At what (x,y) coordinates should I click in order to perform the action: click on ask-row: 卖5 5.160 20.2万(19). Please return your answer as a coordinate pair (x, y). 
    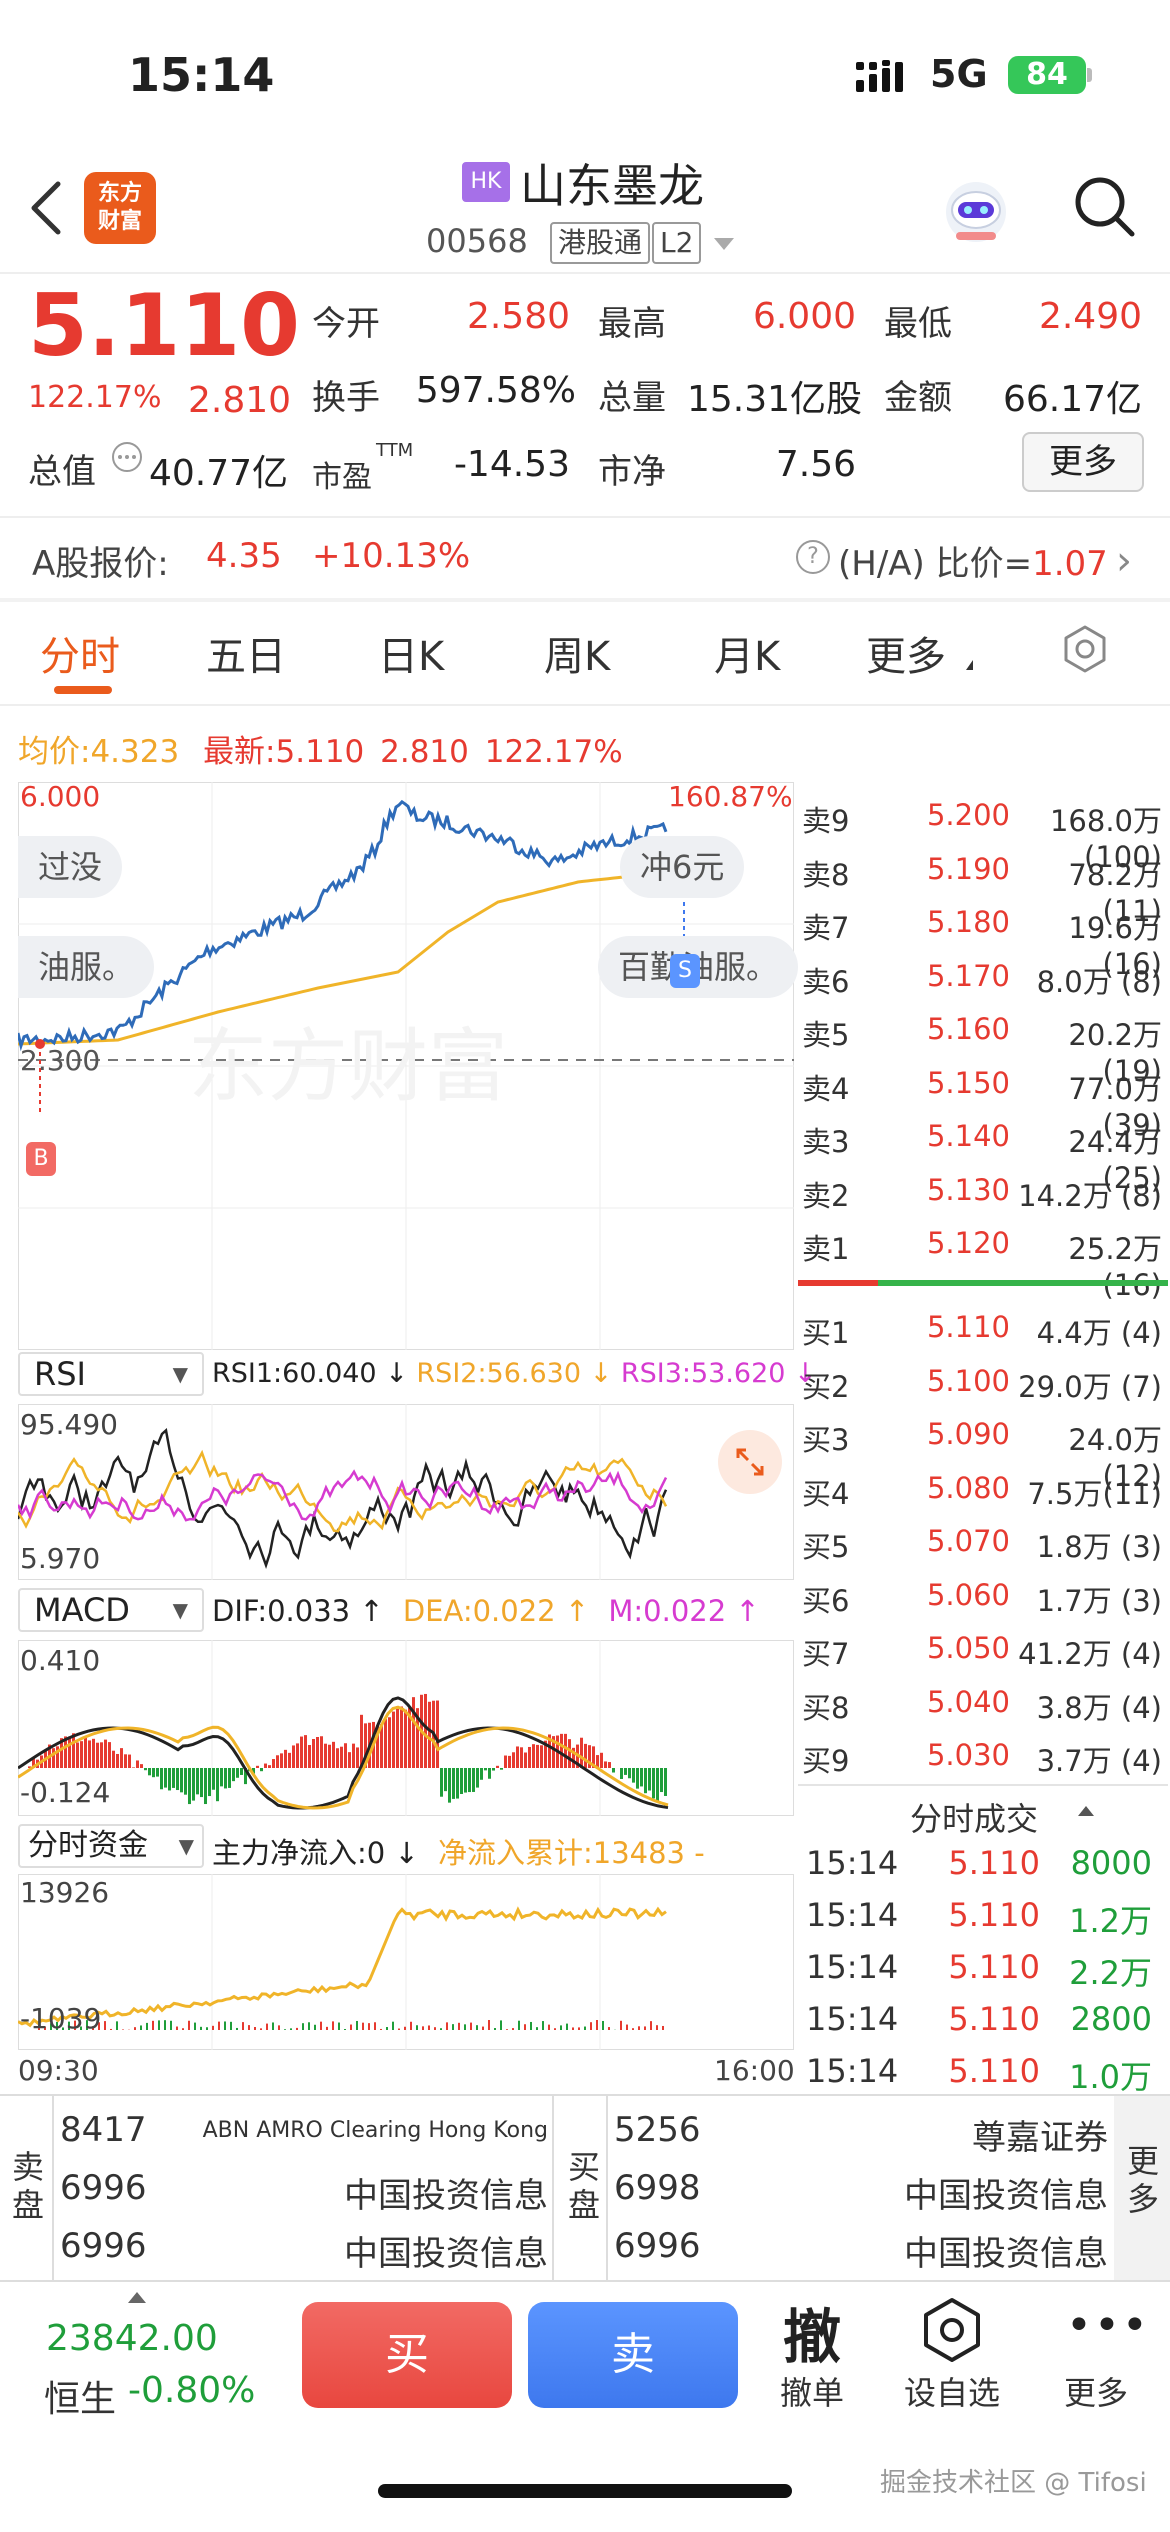
    Looking at the image, I should click on (983, 1045).